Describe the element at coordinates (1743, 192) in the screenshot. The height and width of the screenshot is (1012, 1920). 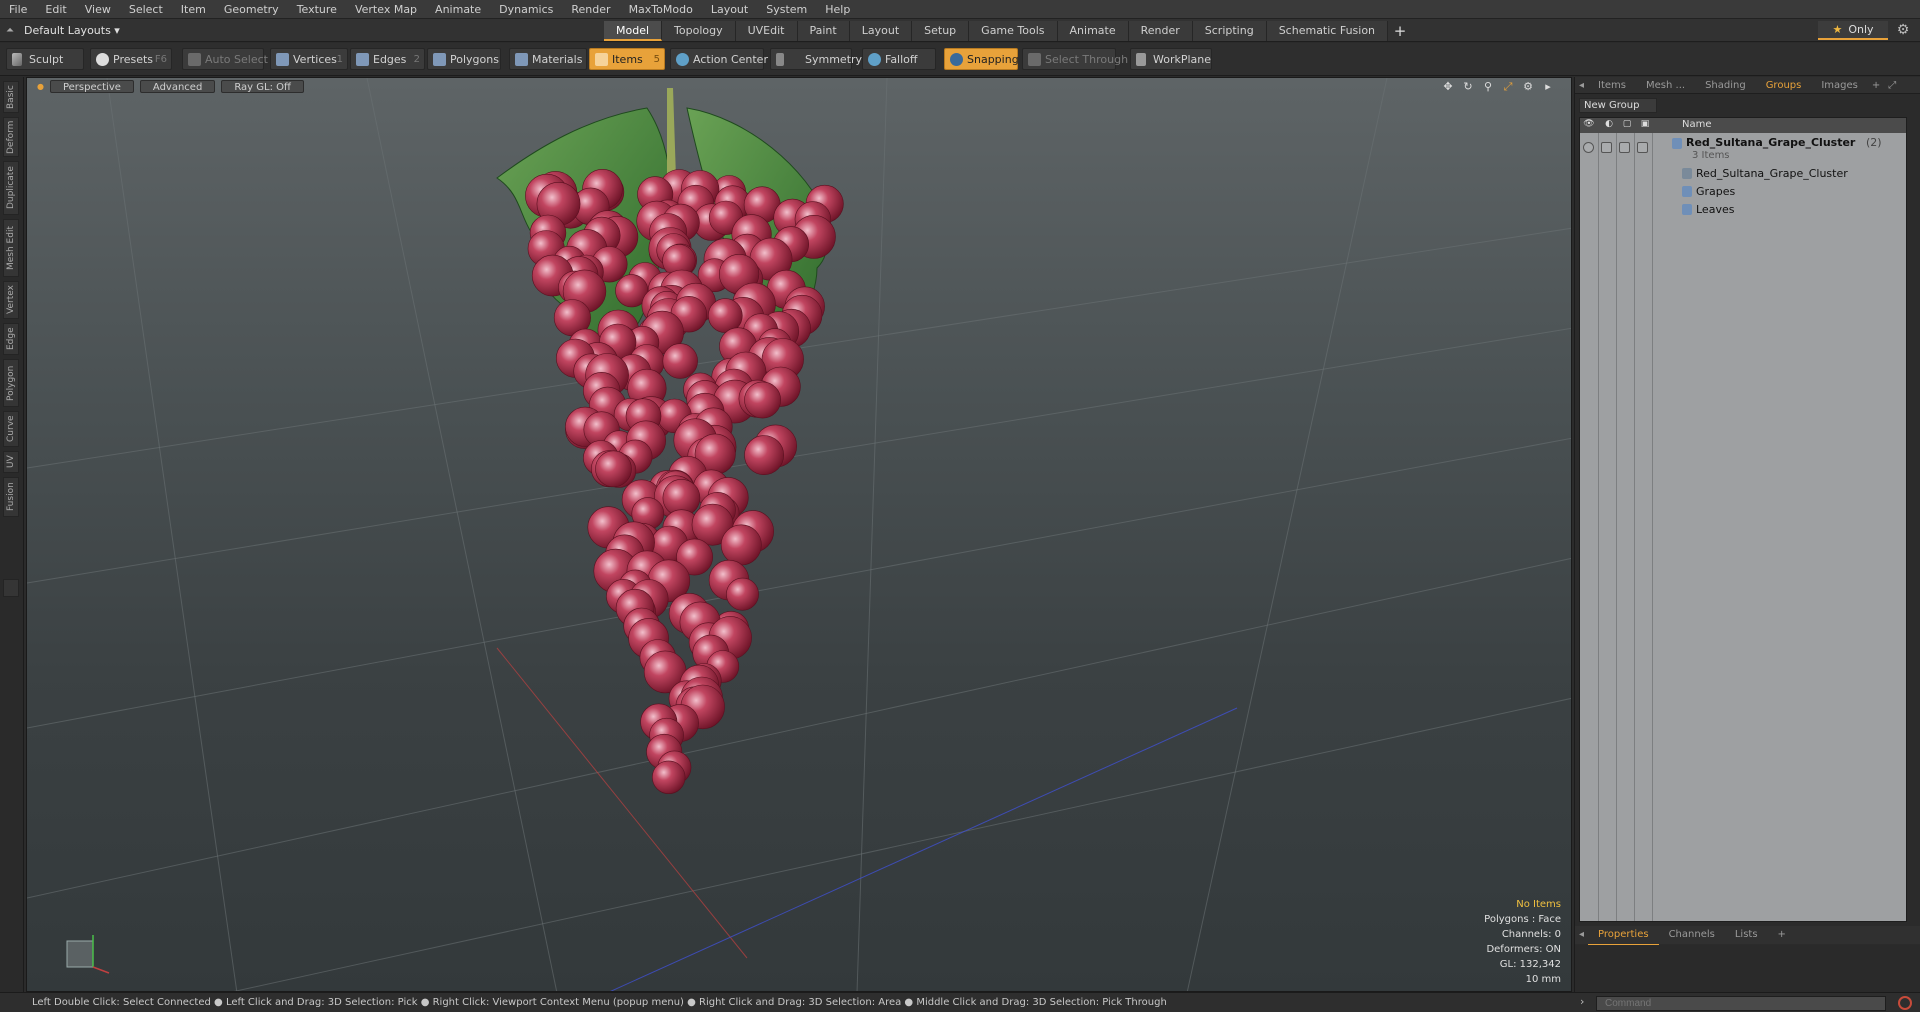
I see `group-child-row: Grapes` at that location.